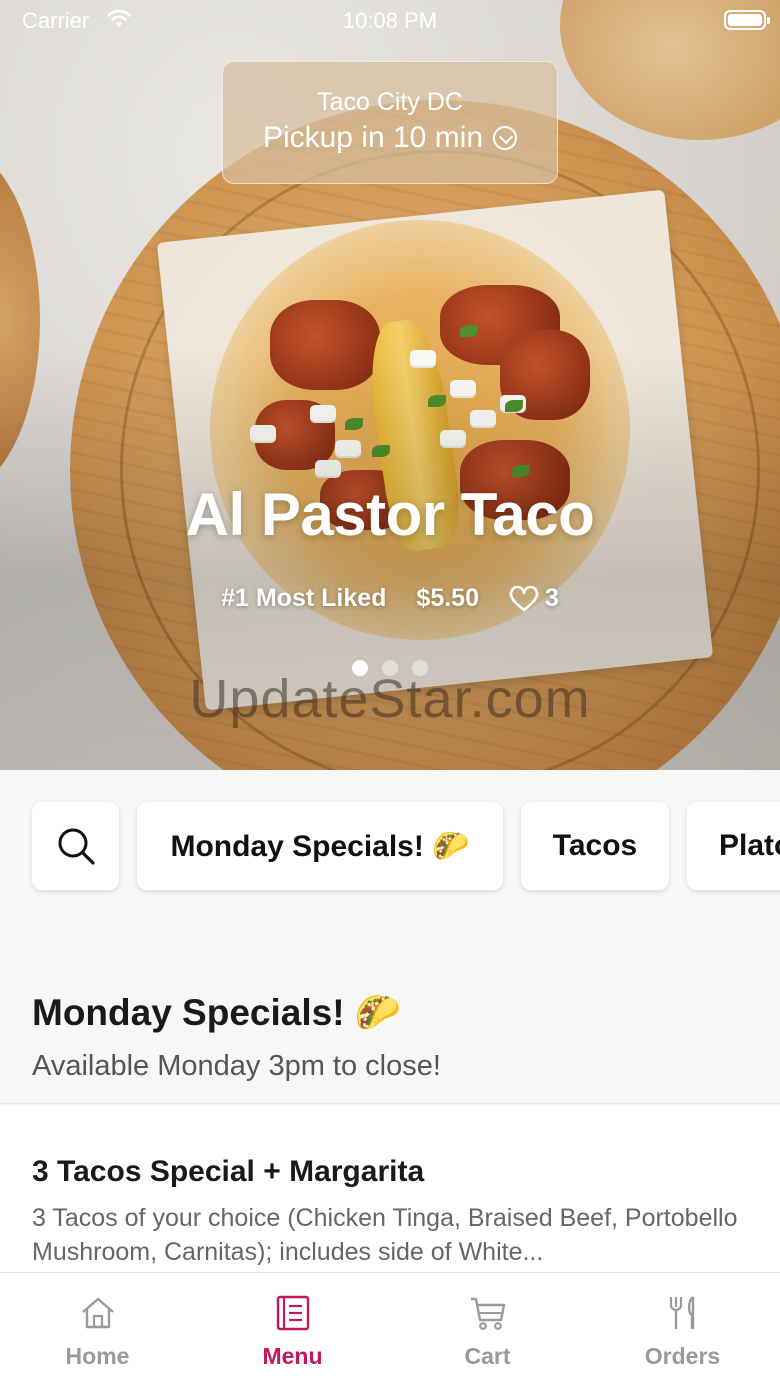 The image size is (780, 1387). I want to click on section-title: Monday Specials! 🌮, so click(216, 1012).